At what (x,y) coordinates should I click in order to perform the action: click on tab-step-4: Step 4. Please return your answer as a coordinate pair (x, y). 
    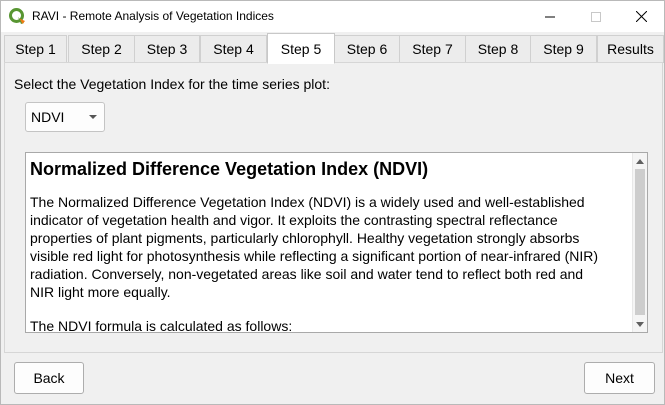
    Looking at the image, I should click on (233, 49).